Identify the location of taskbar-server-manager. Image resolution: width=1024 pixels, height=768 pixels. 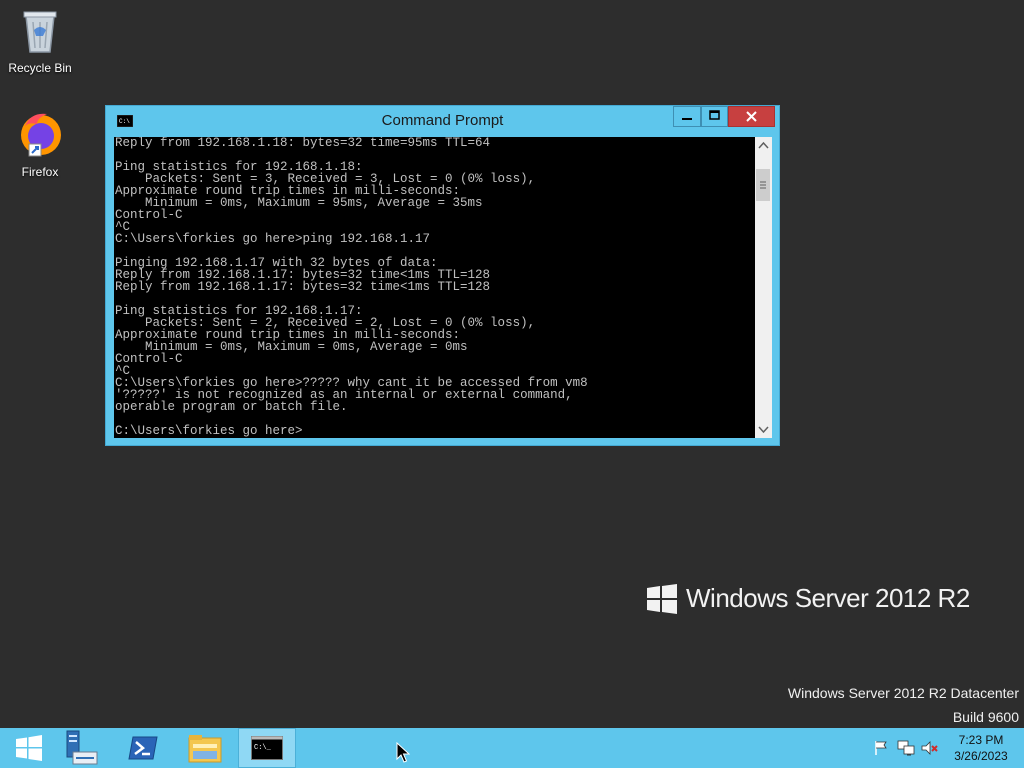
(81, 748).